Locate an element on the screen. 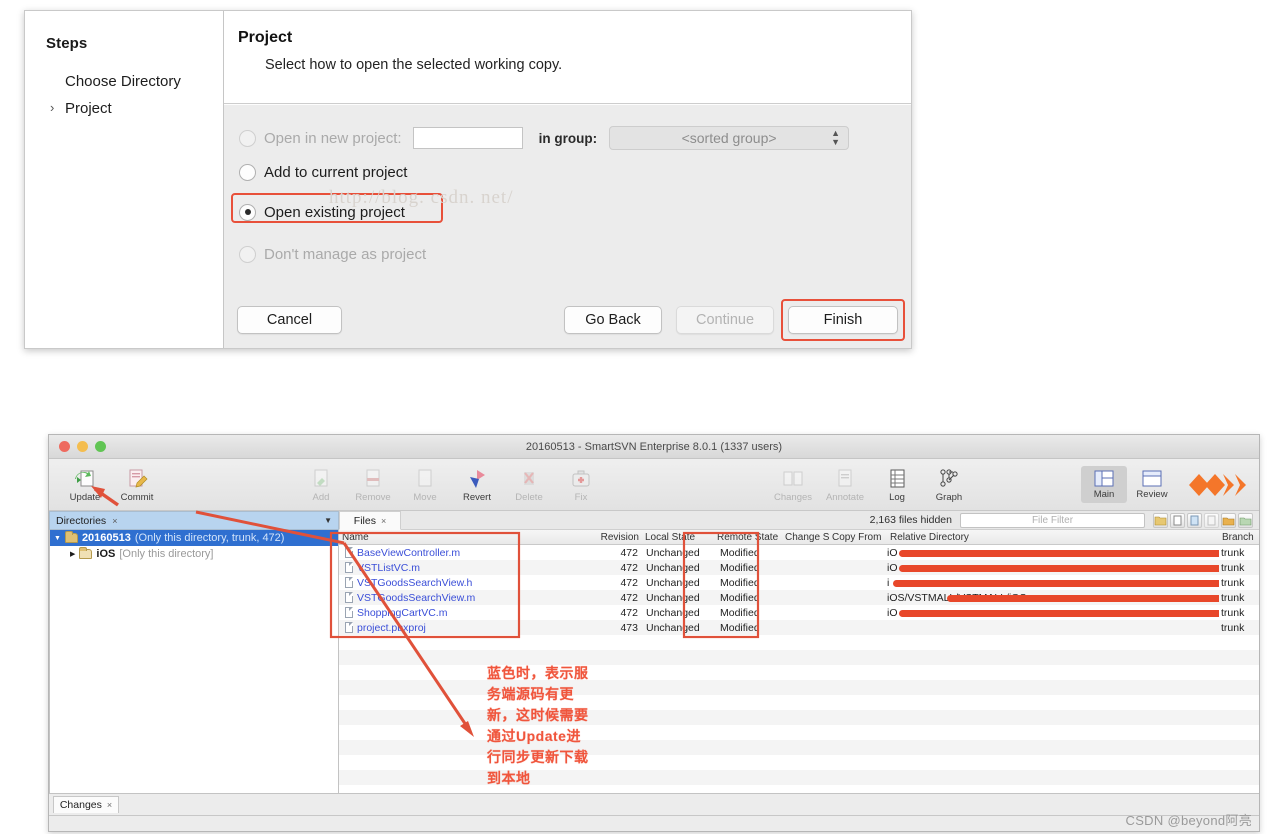 The image size is (1268, 834). show-files-icon is located at coordinates (1177, 520).